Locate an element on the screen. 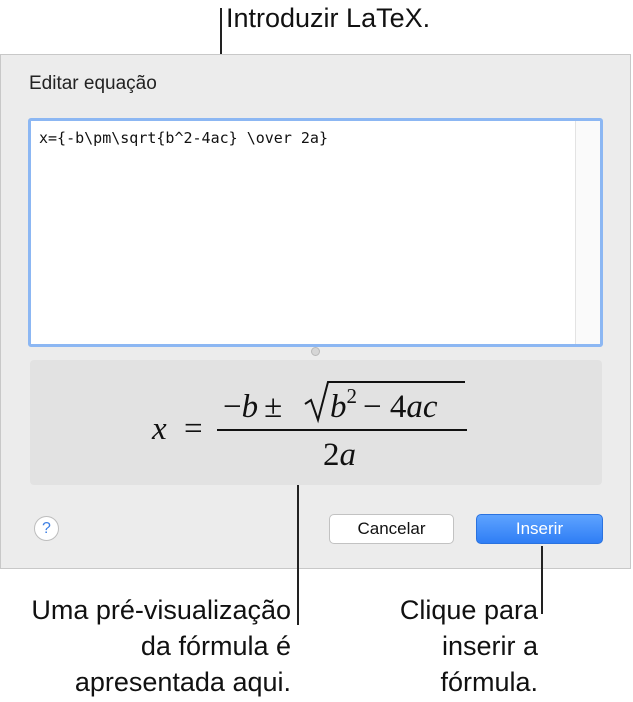 This screenshot has height=702, width=633. cancel-button: Cancelar is located at coordinates (391, 529).